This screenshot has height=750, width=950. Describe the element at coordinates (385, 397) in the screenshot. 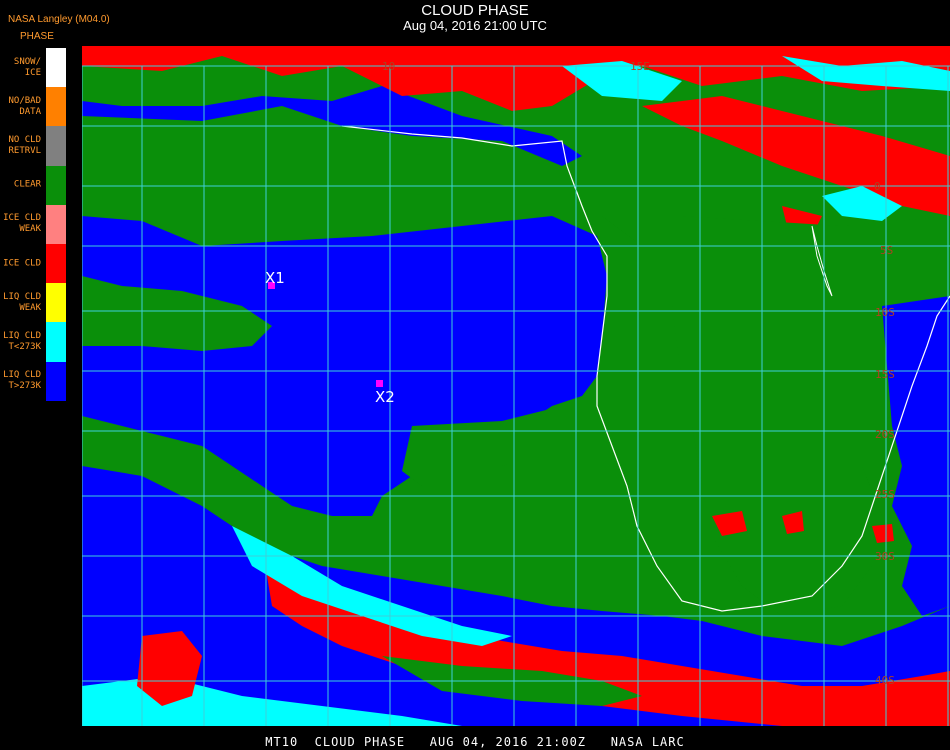

I see `marker-x2-label: X2` at that location.